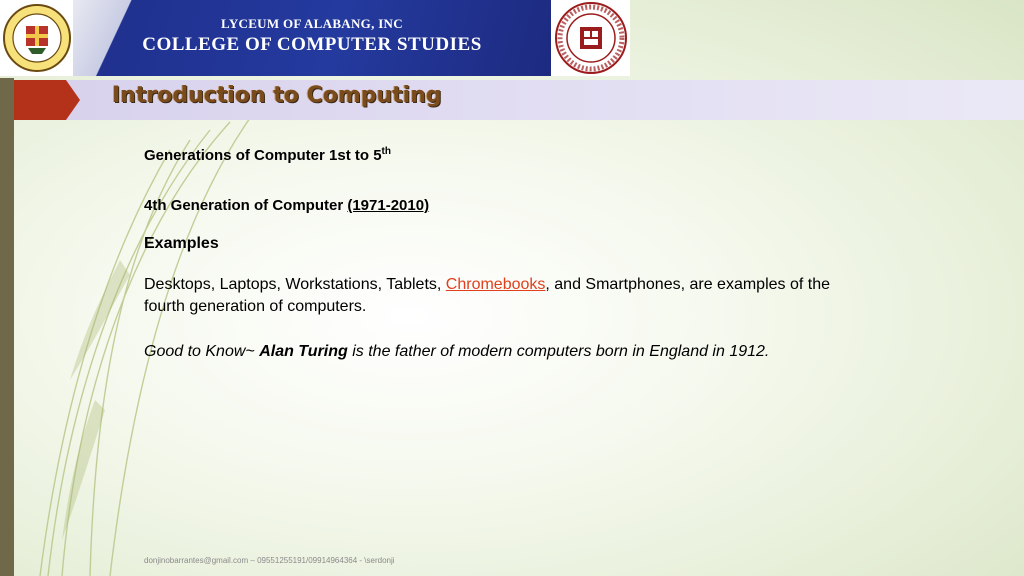 This screenshot has width=1024, height=576. What do you see at coordinates (246, 205) in the screenshot?
I see `fourth-generation-heading-text: 4th Generation of Computer` at bounding box center [246, 205].